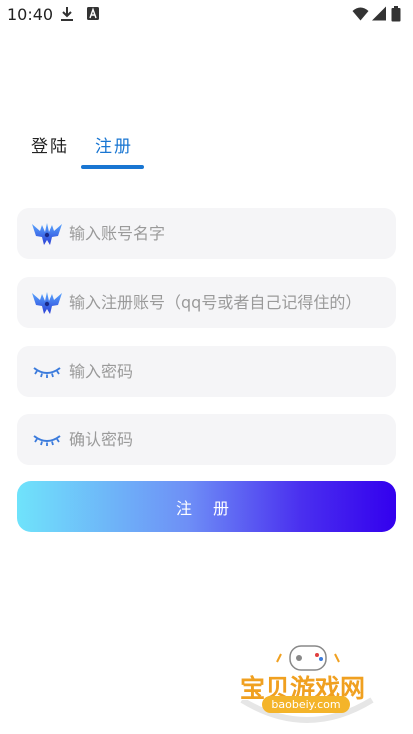  Describe the element at coordinates (206, 506) in the screenshot. I see `register-submit-button: 注 册` at that location.